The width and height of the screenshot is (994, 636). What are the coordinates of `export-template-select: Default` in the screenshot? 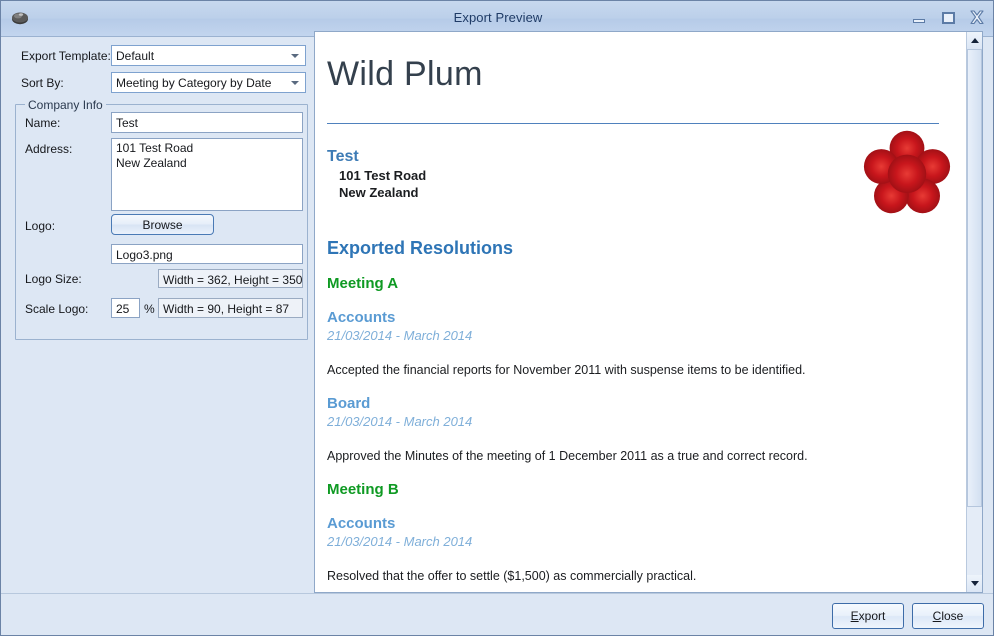 It's located at (208, 55).